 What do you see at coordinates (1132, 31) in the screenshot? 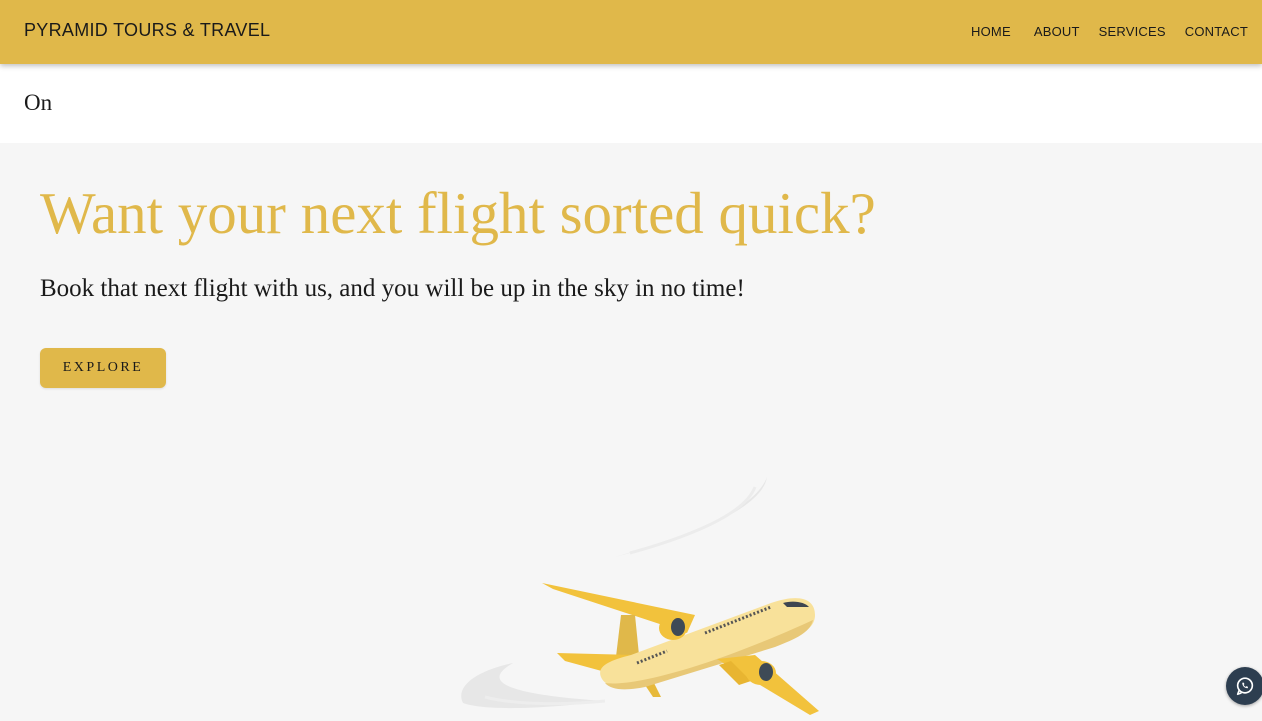
I see `nav-services: SERVICES` at bounding box center [1132, 31].